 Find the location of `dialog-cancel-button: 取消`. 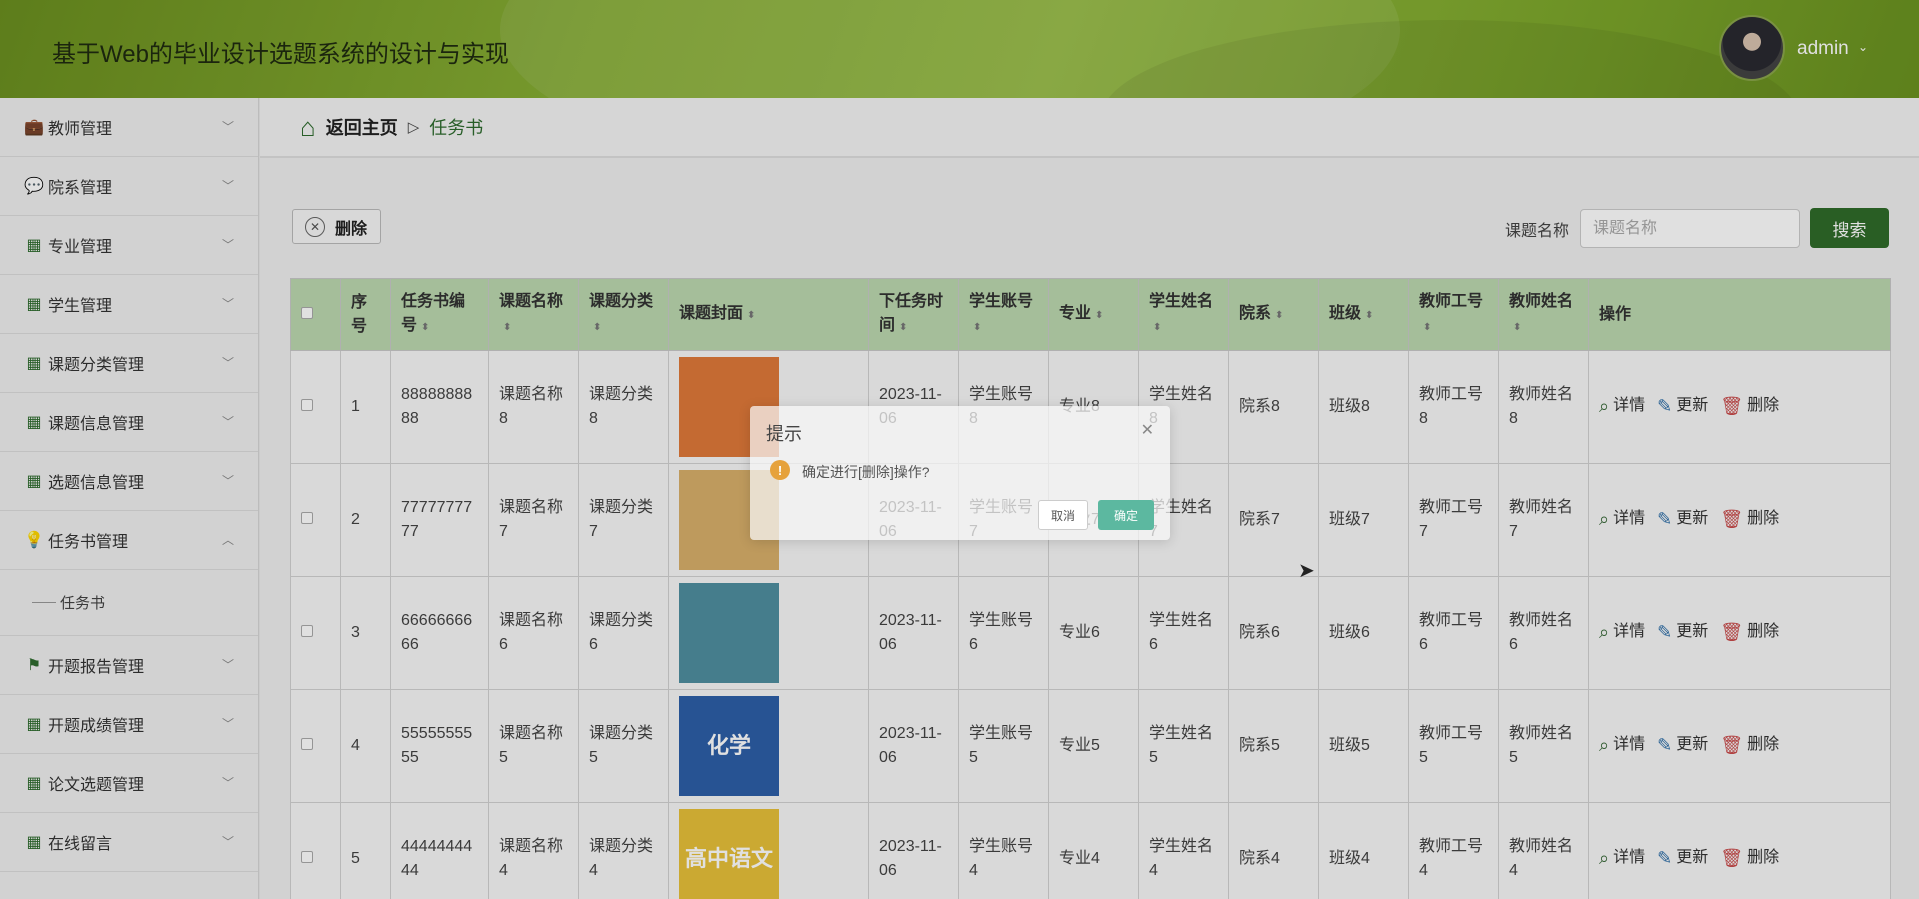

dialog-cancel-button: 取消 is located at coordinates (1063, 515).